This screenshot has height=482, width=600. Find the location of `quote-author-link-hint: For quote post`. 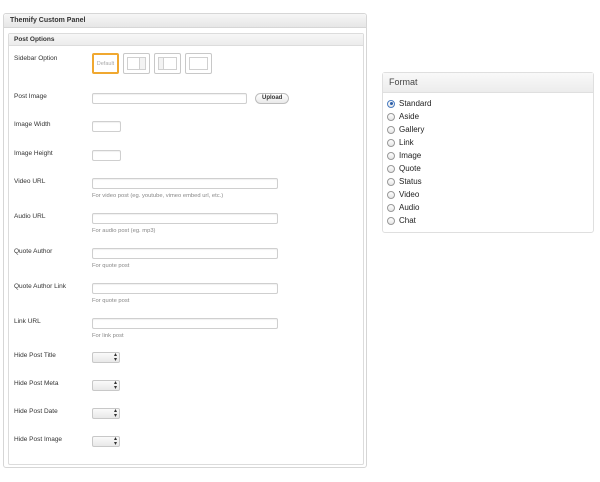

quote-author-link-hint: For quote post is located at coordinates (111, 301).